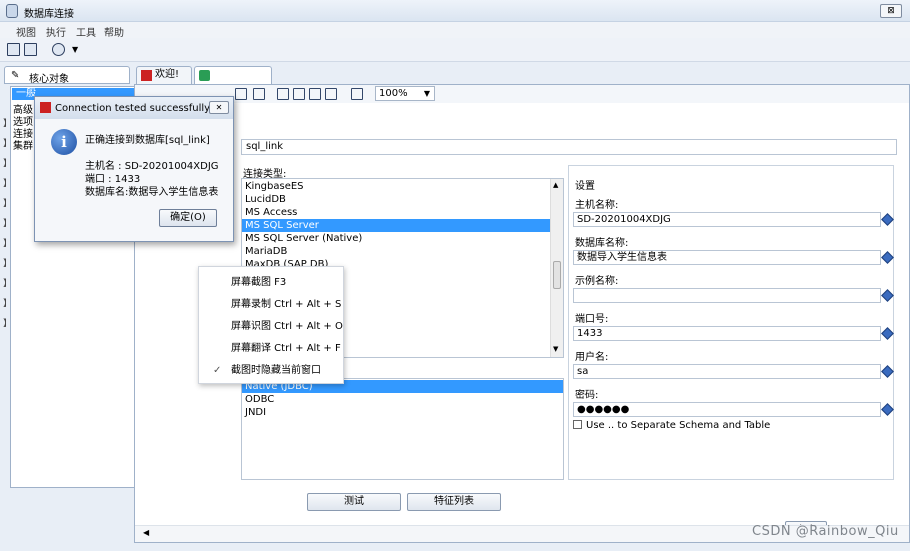  I want to click on chevron-down-icon: ▼, so click(426, 93).